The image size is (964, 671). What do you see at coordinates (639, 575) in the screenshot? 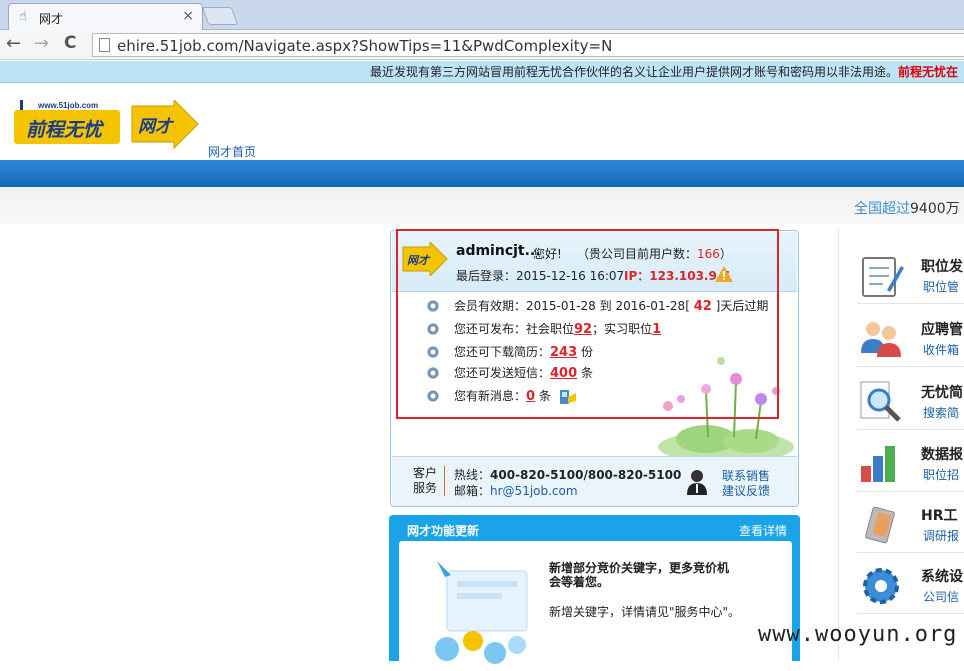
I see `updates-headline: 新增部分竞价关键字，更多竞价机会等着您。` at bounding box center [639, 575].